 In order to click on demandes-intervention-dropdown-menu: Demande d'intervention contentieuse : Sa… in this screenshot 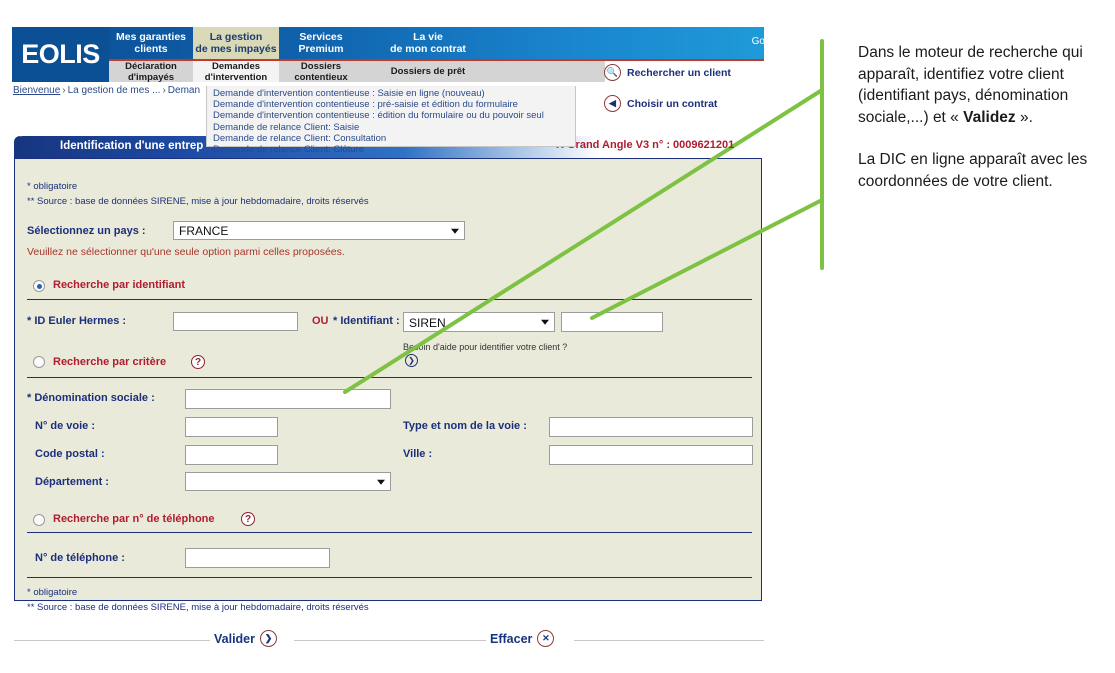, I will do `click(391, 120)`.